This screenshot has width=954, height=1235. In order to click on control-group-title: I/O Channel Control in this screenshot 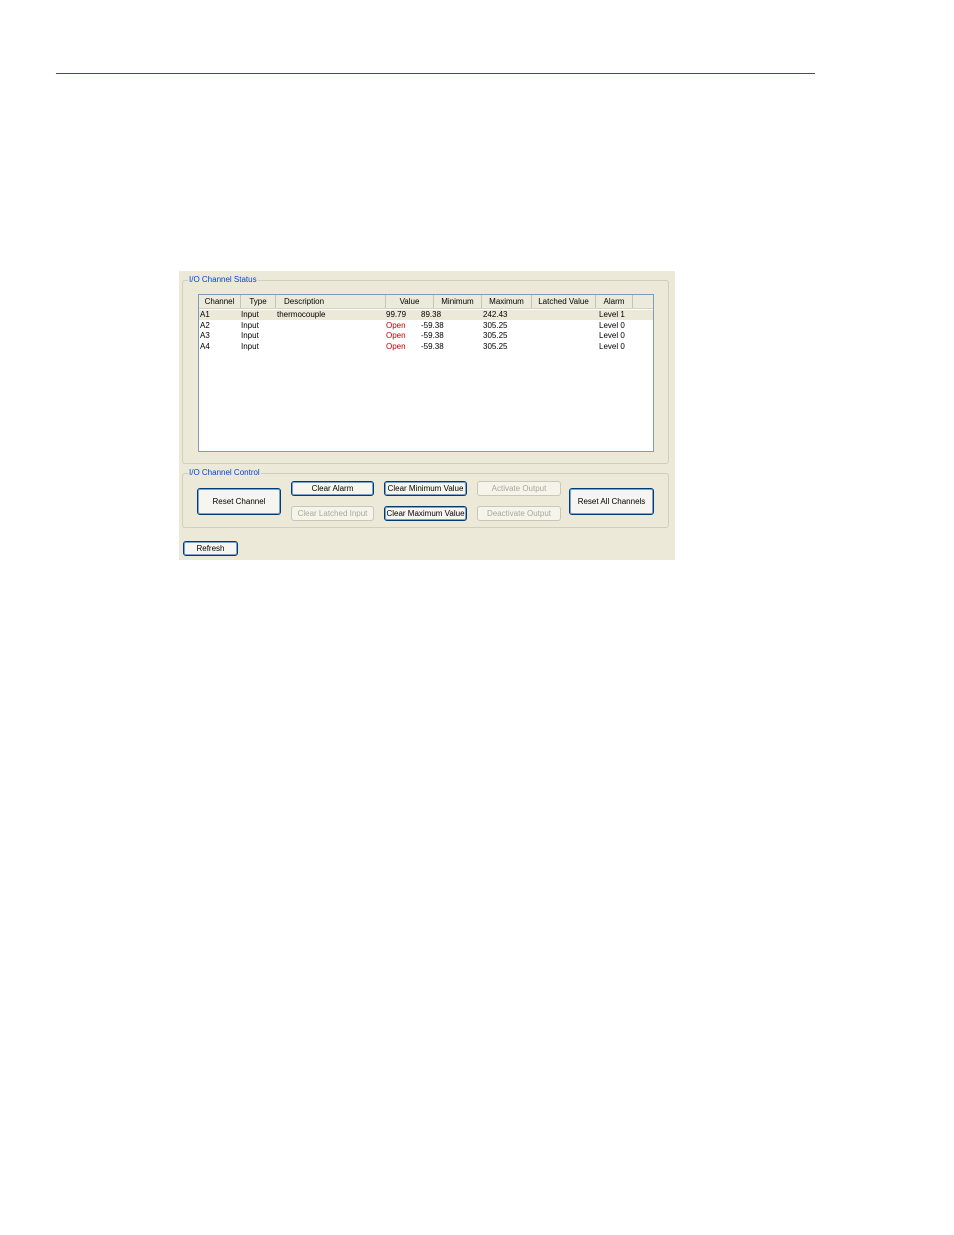, I will do `click(224, 473)`.